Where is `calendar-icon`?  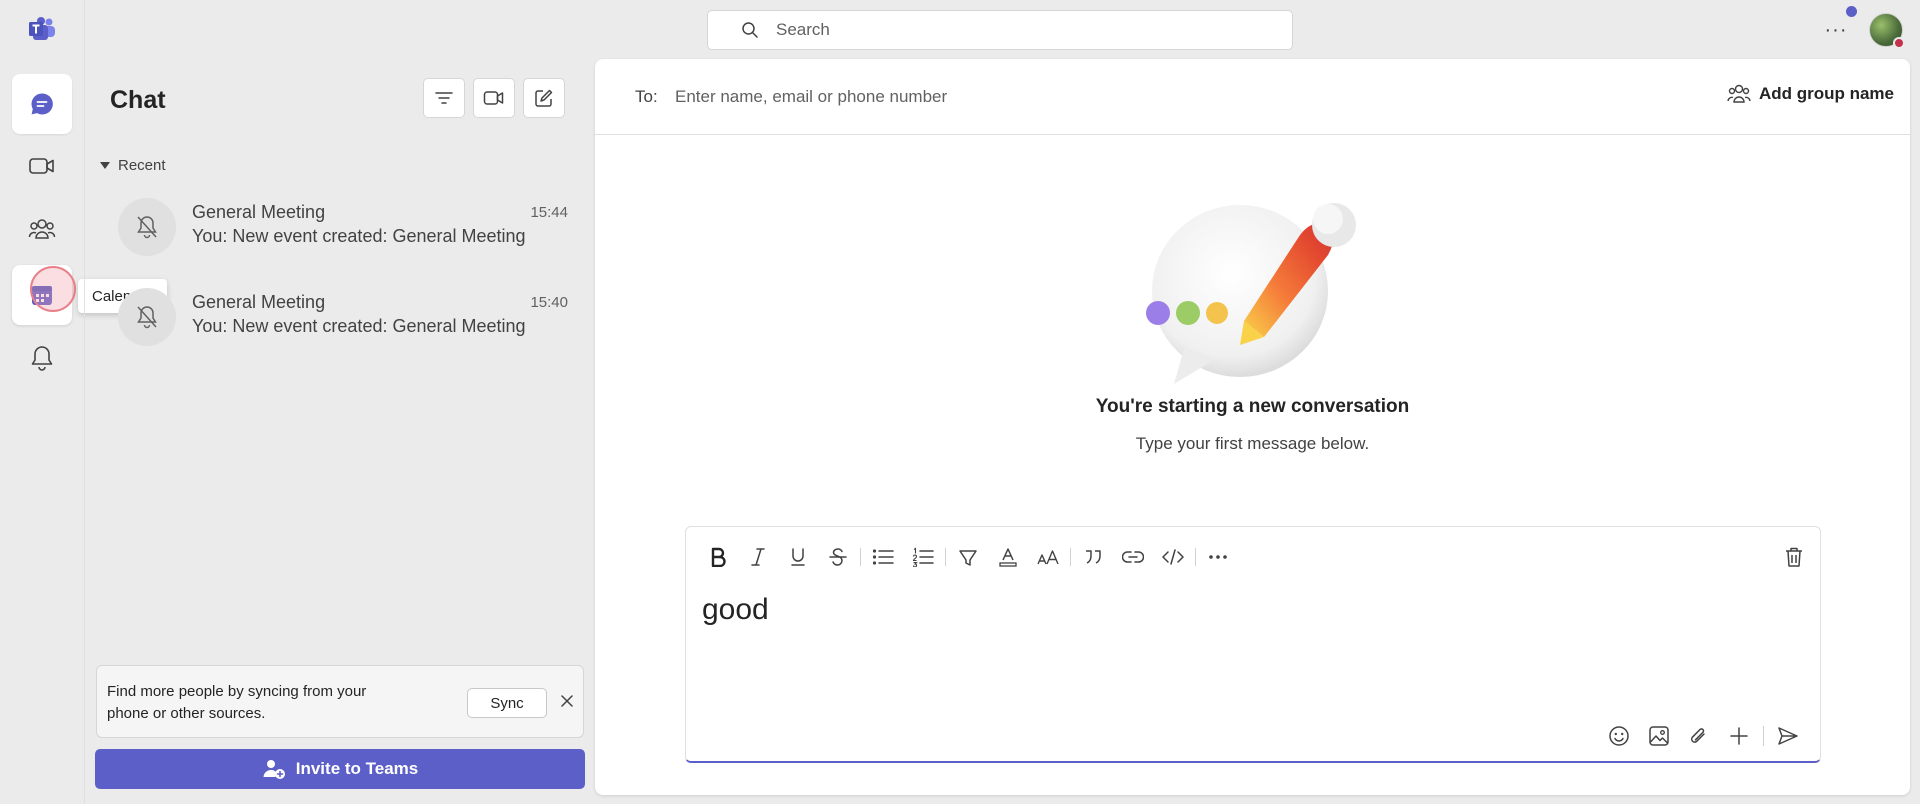 calendar-icon is located at coordinates (42, 295).